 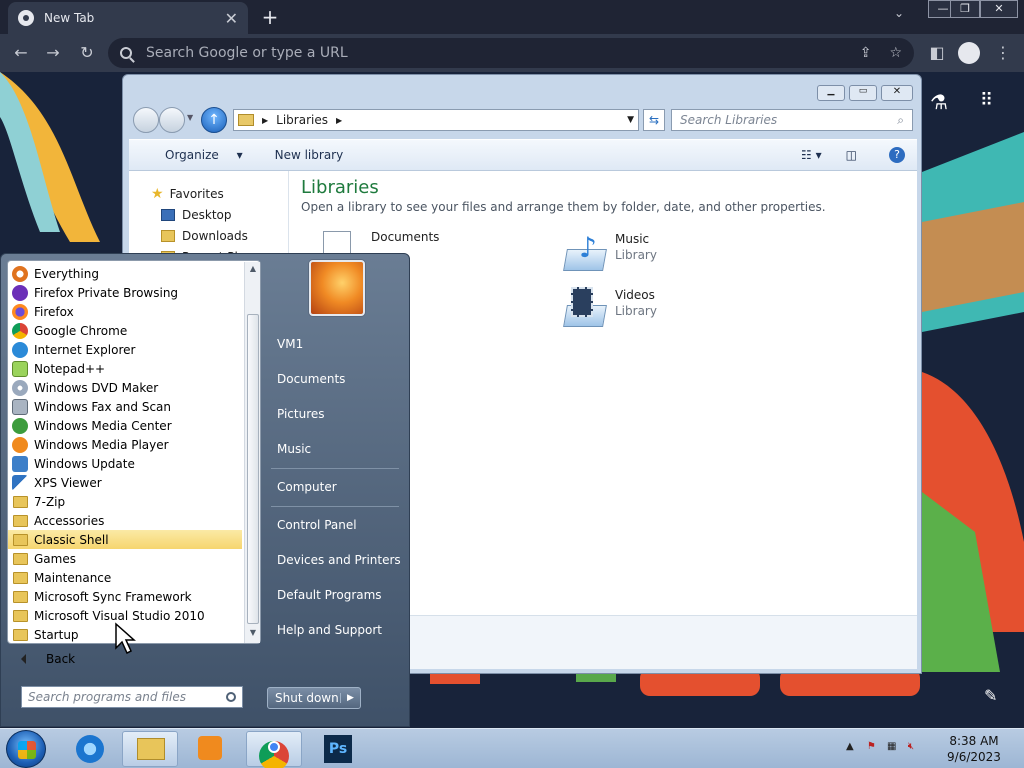 I want to click on start-search-placeholder: Search programs and files, so click(x=107, y=697).